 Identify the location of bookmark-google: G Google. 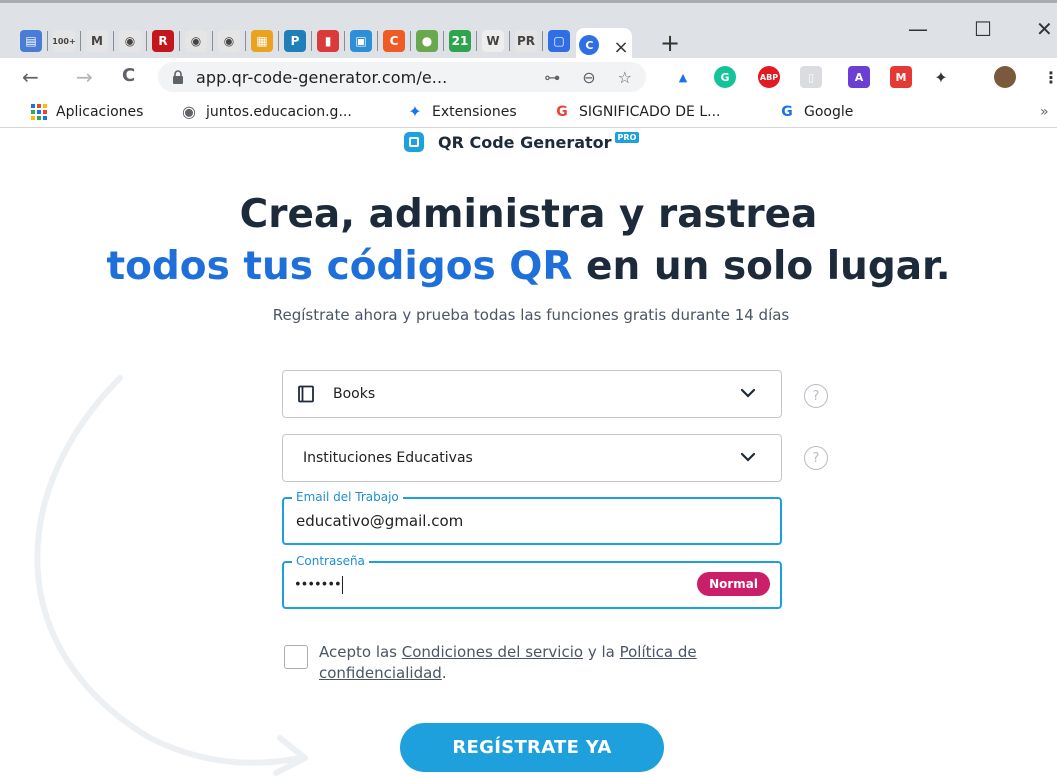
(815, 112).